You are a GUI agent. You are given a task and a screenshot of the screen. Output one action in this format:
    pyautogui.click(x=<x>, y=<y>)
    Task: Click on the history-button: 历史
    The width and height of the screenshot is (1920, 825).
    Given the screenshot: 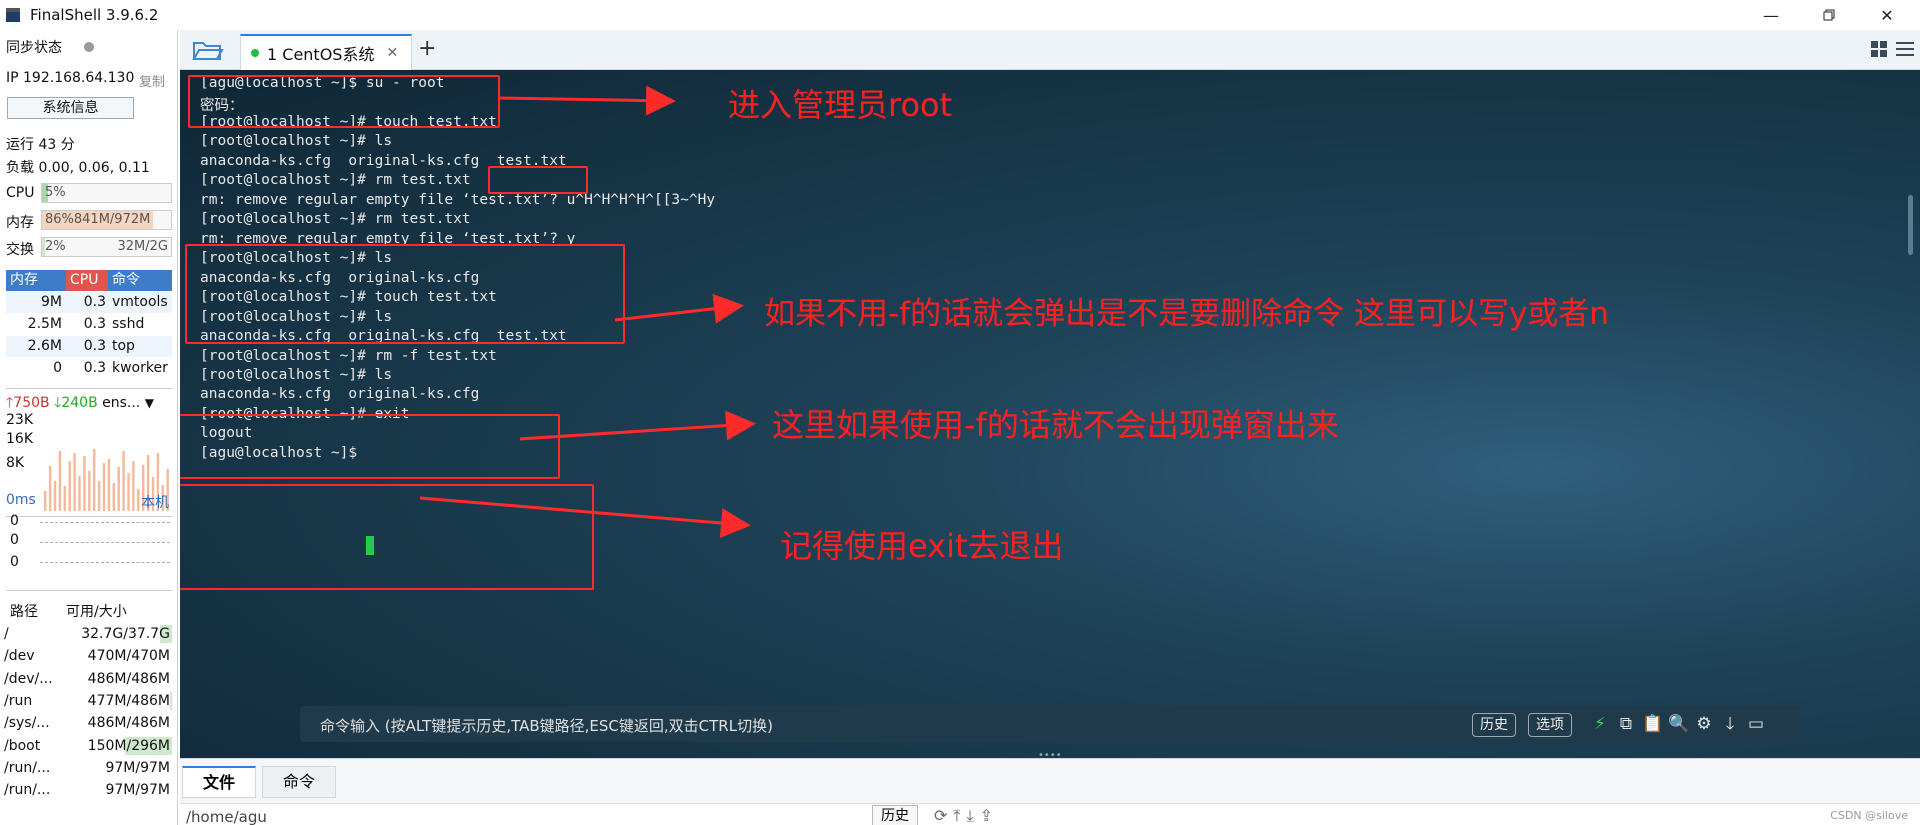 What is the action you would take?
    pyautogui.click(x=1494, y=725)
    